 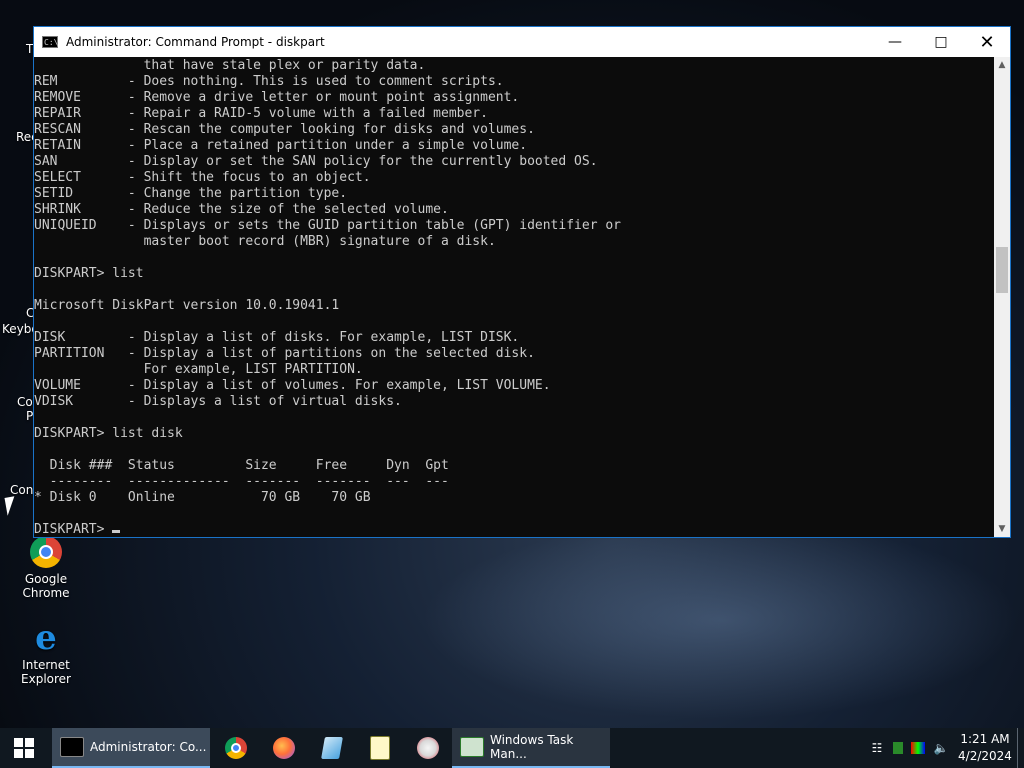 What do you see at coordinates (11, 506) in the screenshot?
I see `mouse-pointer-icon` at bounding box center [11, 506].